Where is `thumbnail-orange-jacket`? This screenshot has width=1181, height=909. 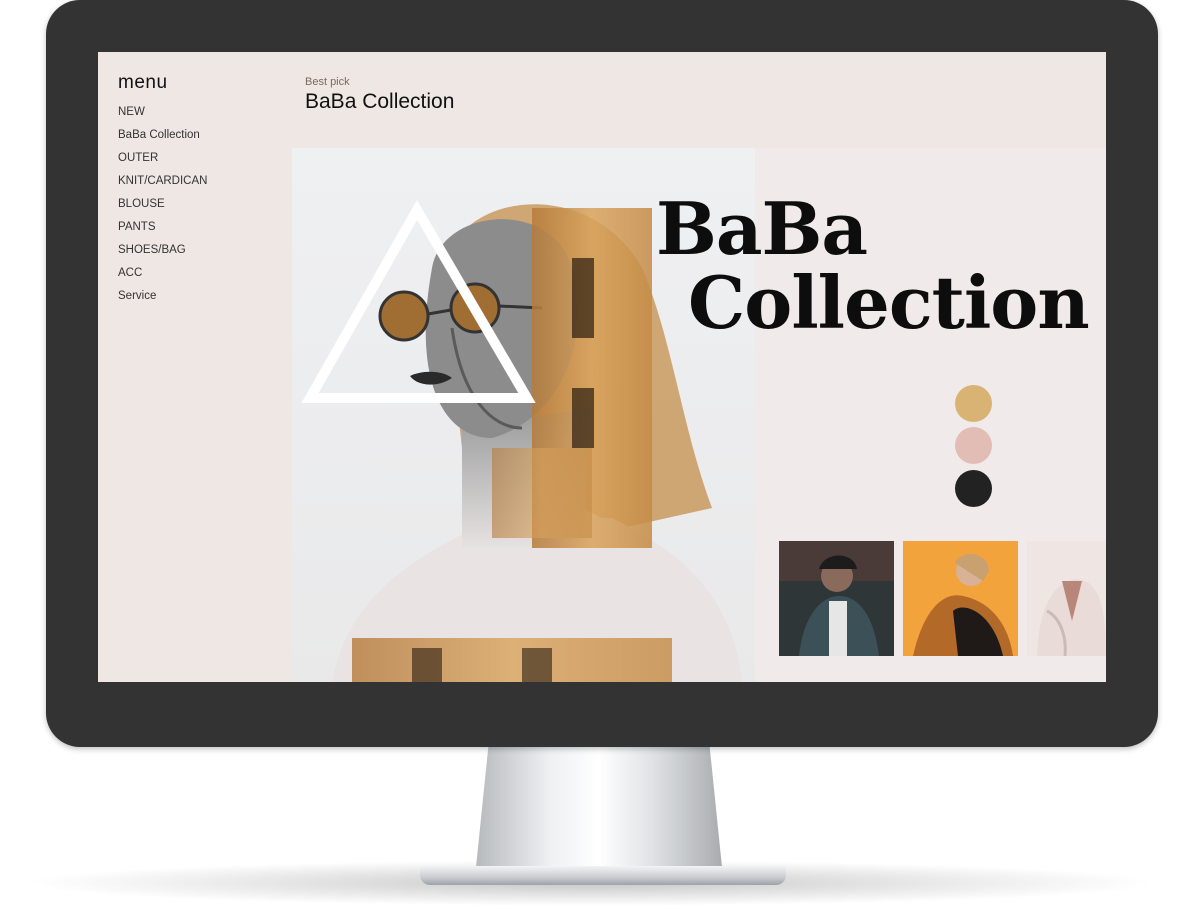 thumbnail-orange-jacket is located at coordinates (960, 598).